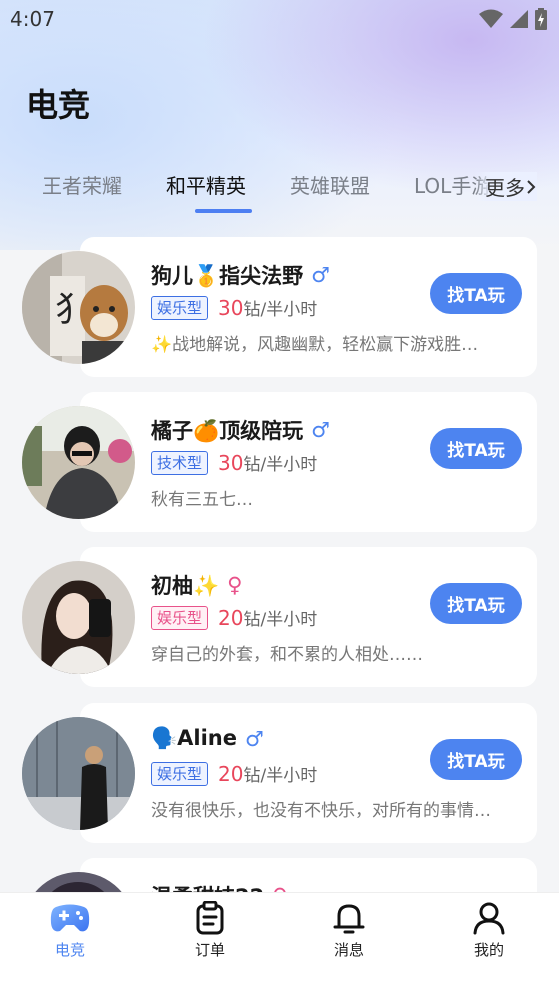  I want to click on price-row: 技术型 30 钻/半小时, so click(234, 462).